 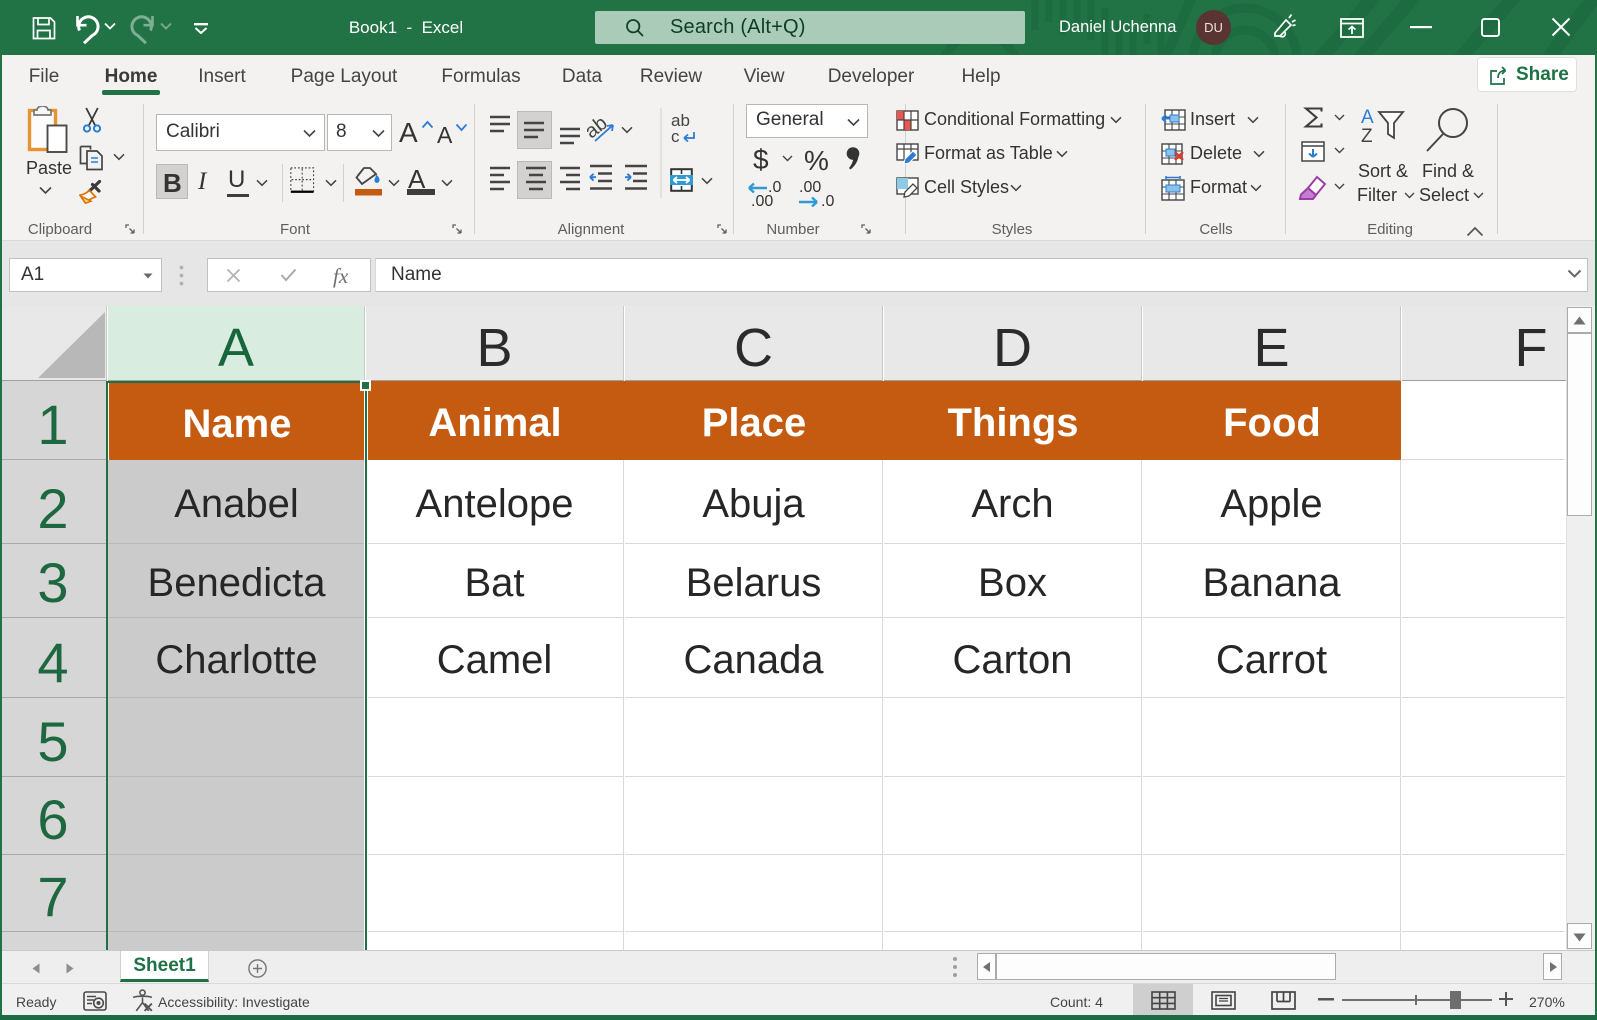 What do you see at coordinates (599, 128) in the screenshot?
I see `svg-text: ab` at bounding box center [599, 128].